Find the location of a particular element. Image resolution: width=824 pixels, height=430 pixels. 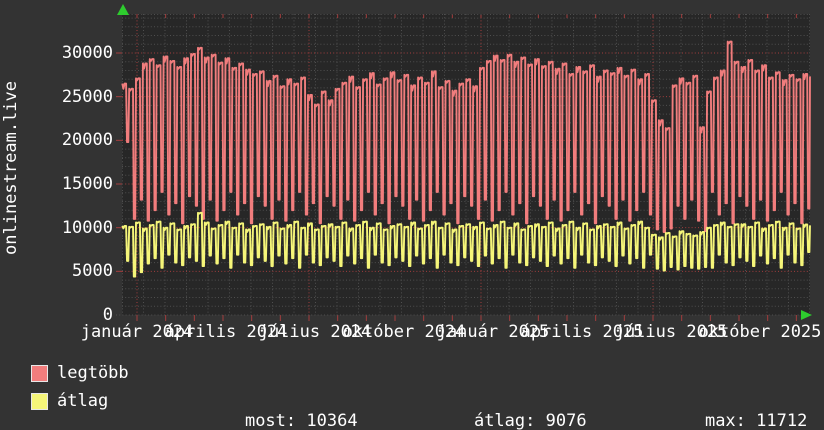

y-axis-tick-label: 30000 is located at coordinates (87, 53).